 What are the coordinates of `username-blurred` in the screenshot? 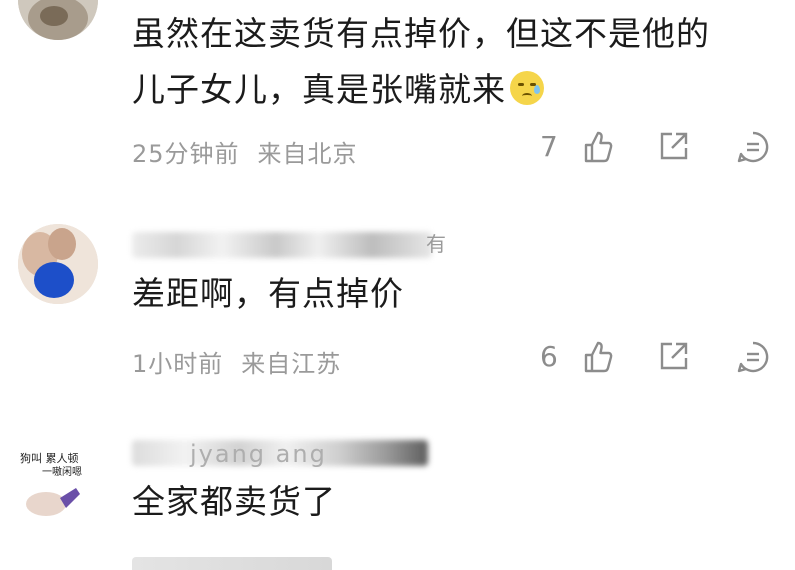 It's located at (282, 245).